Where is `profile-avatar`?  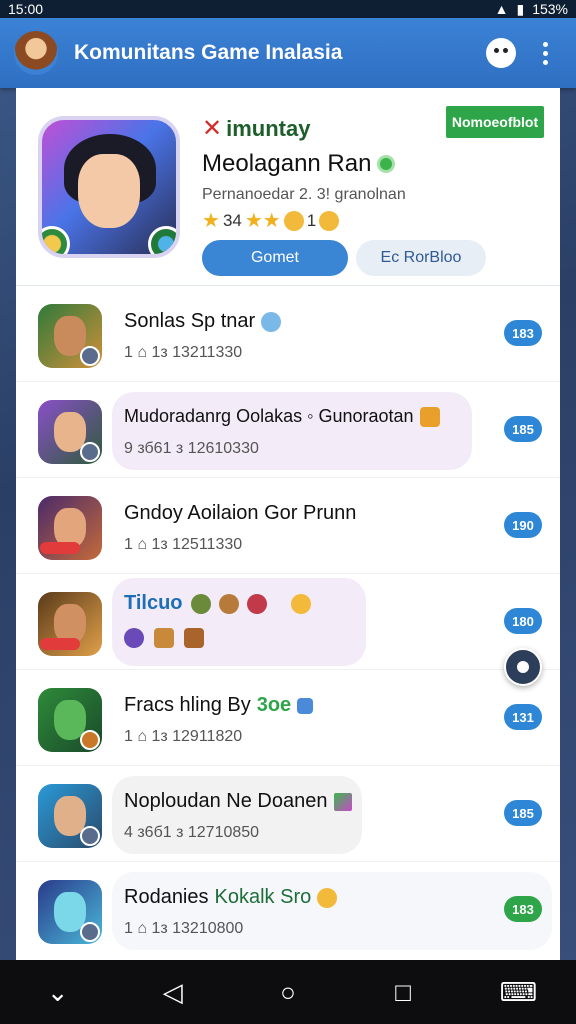
profile-avatar is located at coordinates (109, 187).